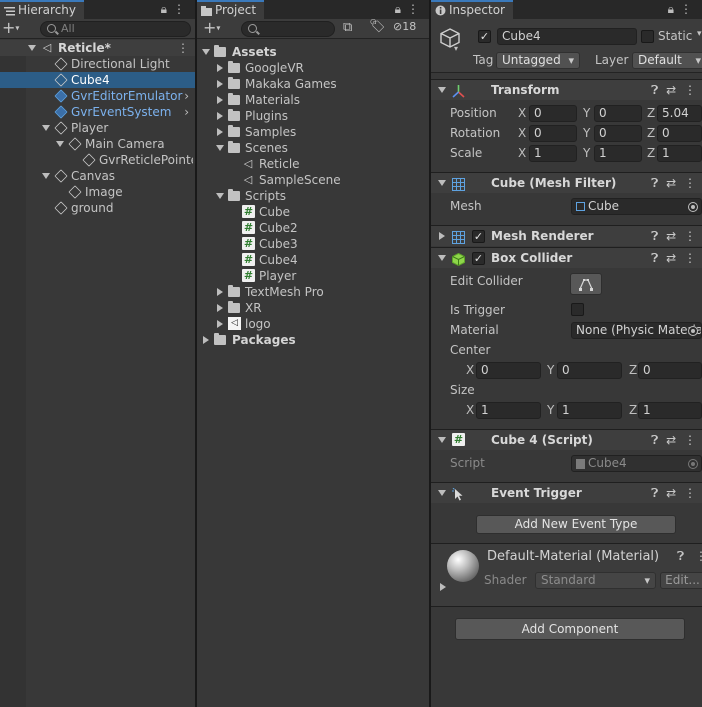 The height and width of the screenshot is (707, 702). What do you see at coordinates (679, 133) in the screenshot?
I see `rotation-z-field: 0` at bounding box center [679, 133].